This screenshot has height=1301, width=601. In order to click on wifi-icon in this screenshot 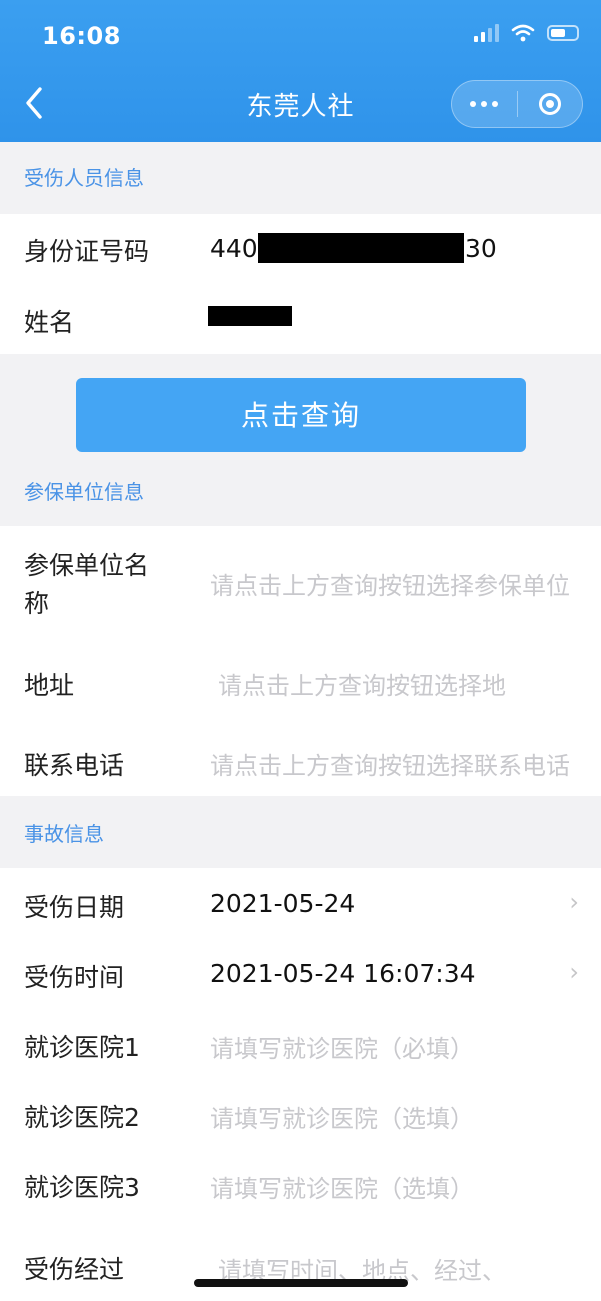, I will do `click(523, 33)`.